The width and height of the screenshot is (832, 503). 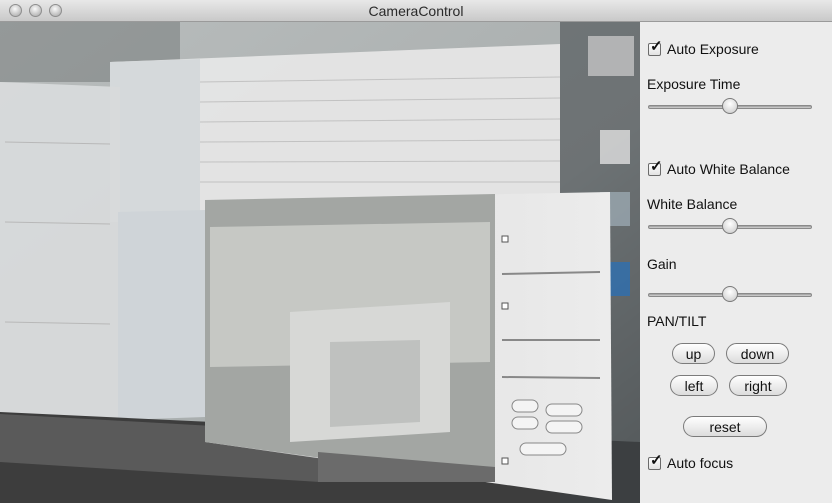 I want to click on auto-white-balance-checkbox: ✓ Auto White Balance, so click(x=719, y=167).